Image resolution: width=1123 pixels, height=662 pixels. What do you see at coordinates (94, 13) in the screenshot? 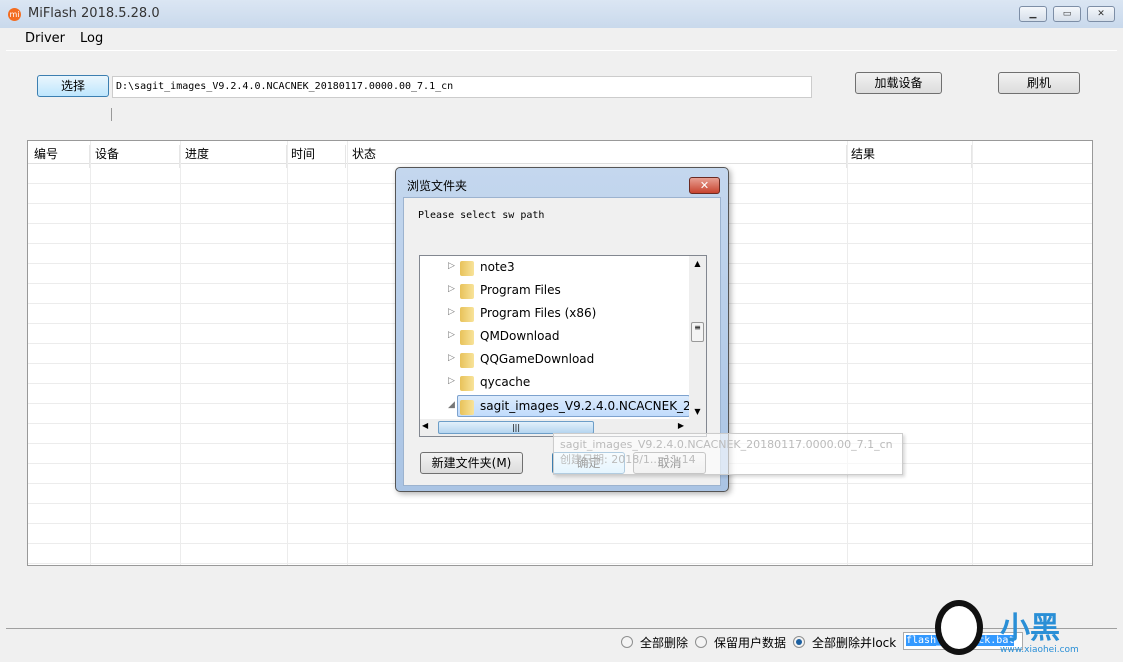
I see `window-title: MiFlash 2018.5.28.0` at bounding box center [94, 13].